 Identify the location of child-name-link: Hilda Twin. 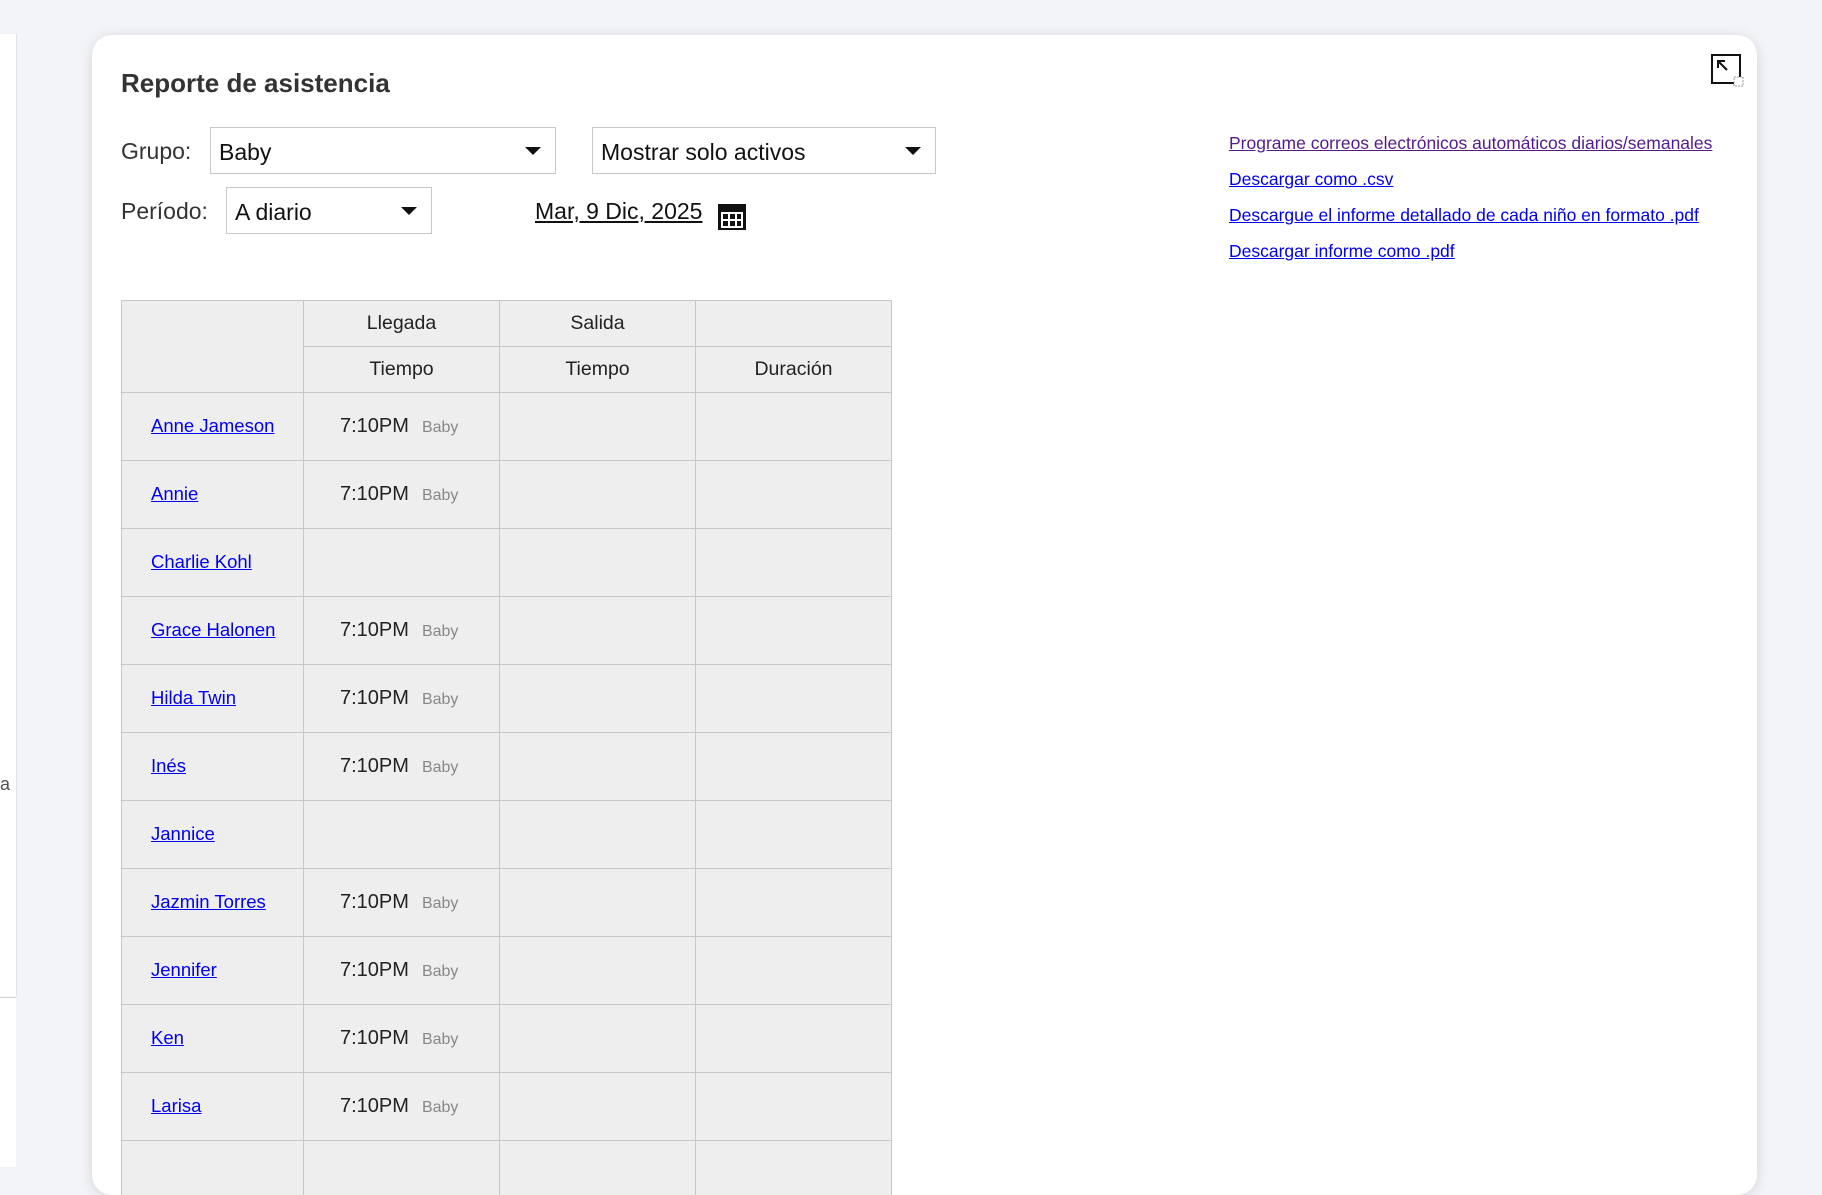
(193, 697).